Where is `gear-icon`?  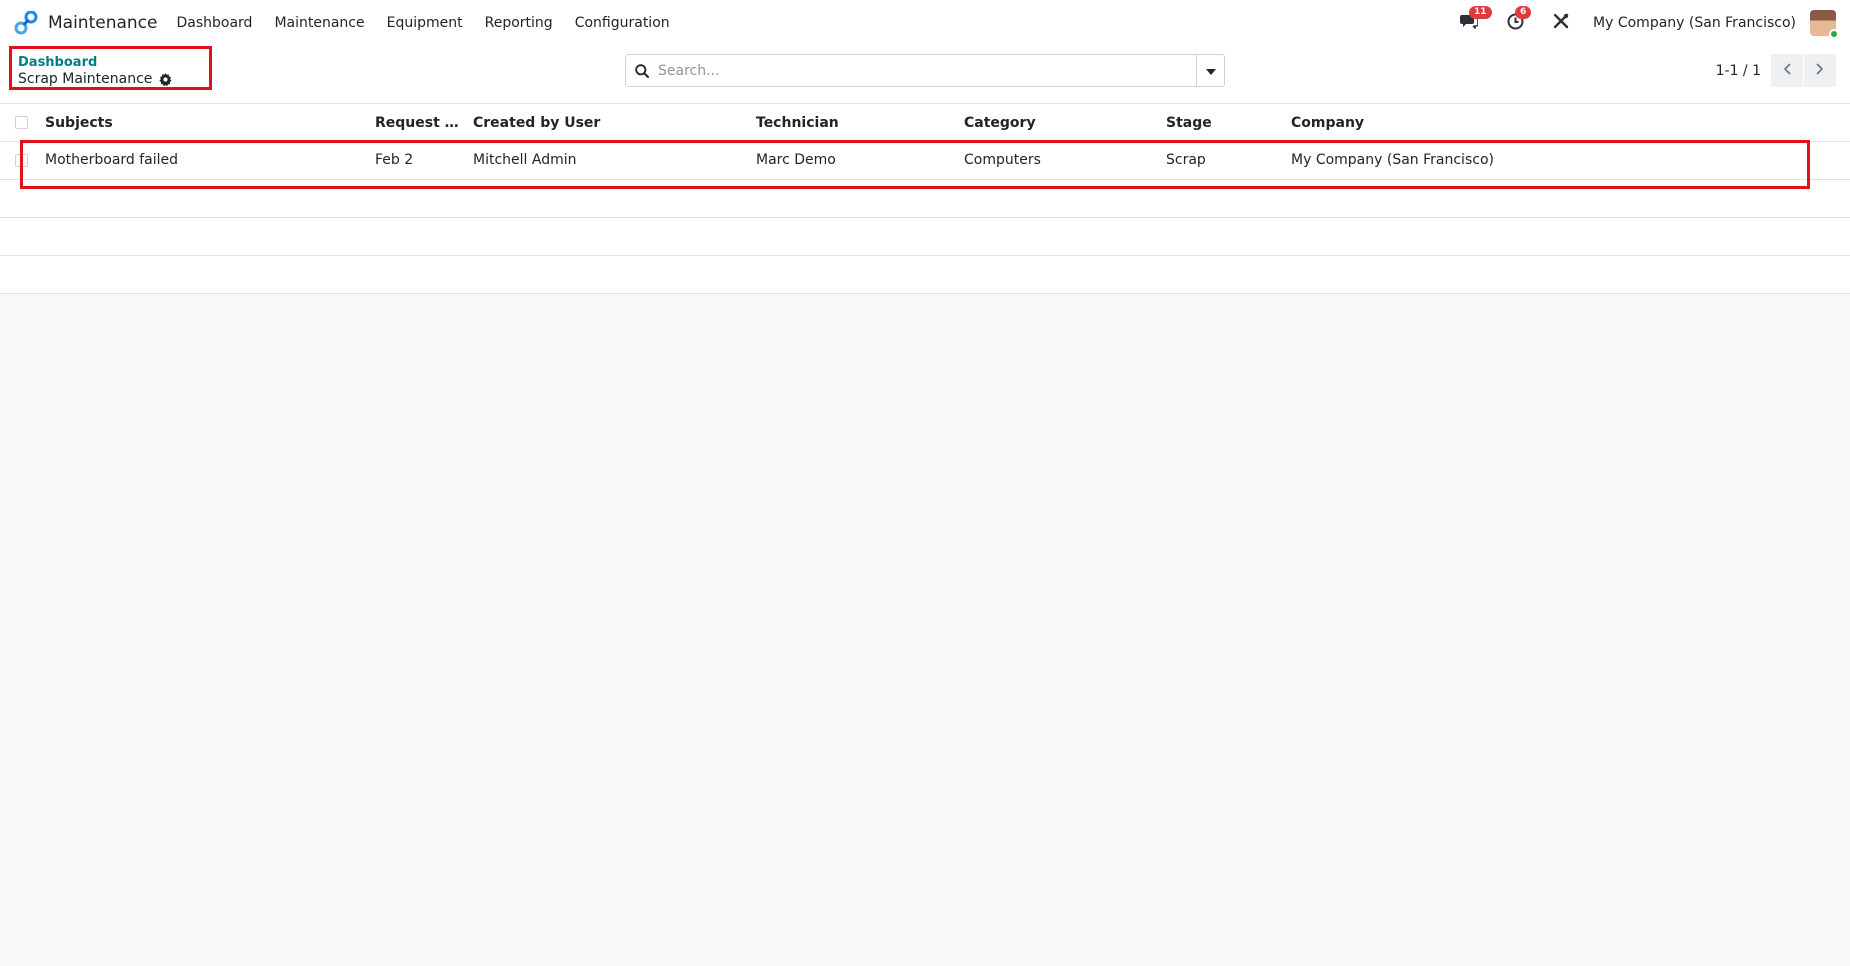
gear-icon is located at coordinates (165, 79).